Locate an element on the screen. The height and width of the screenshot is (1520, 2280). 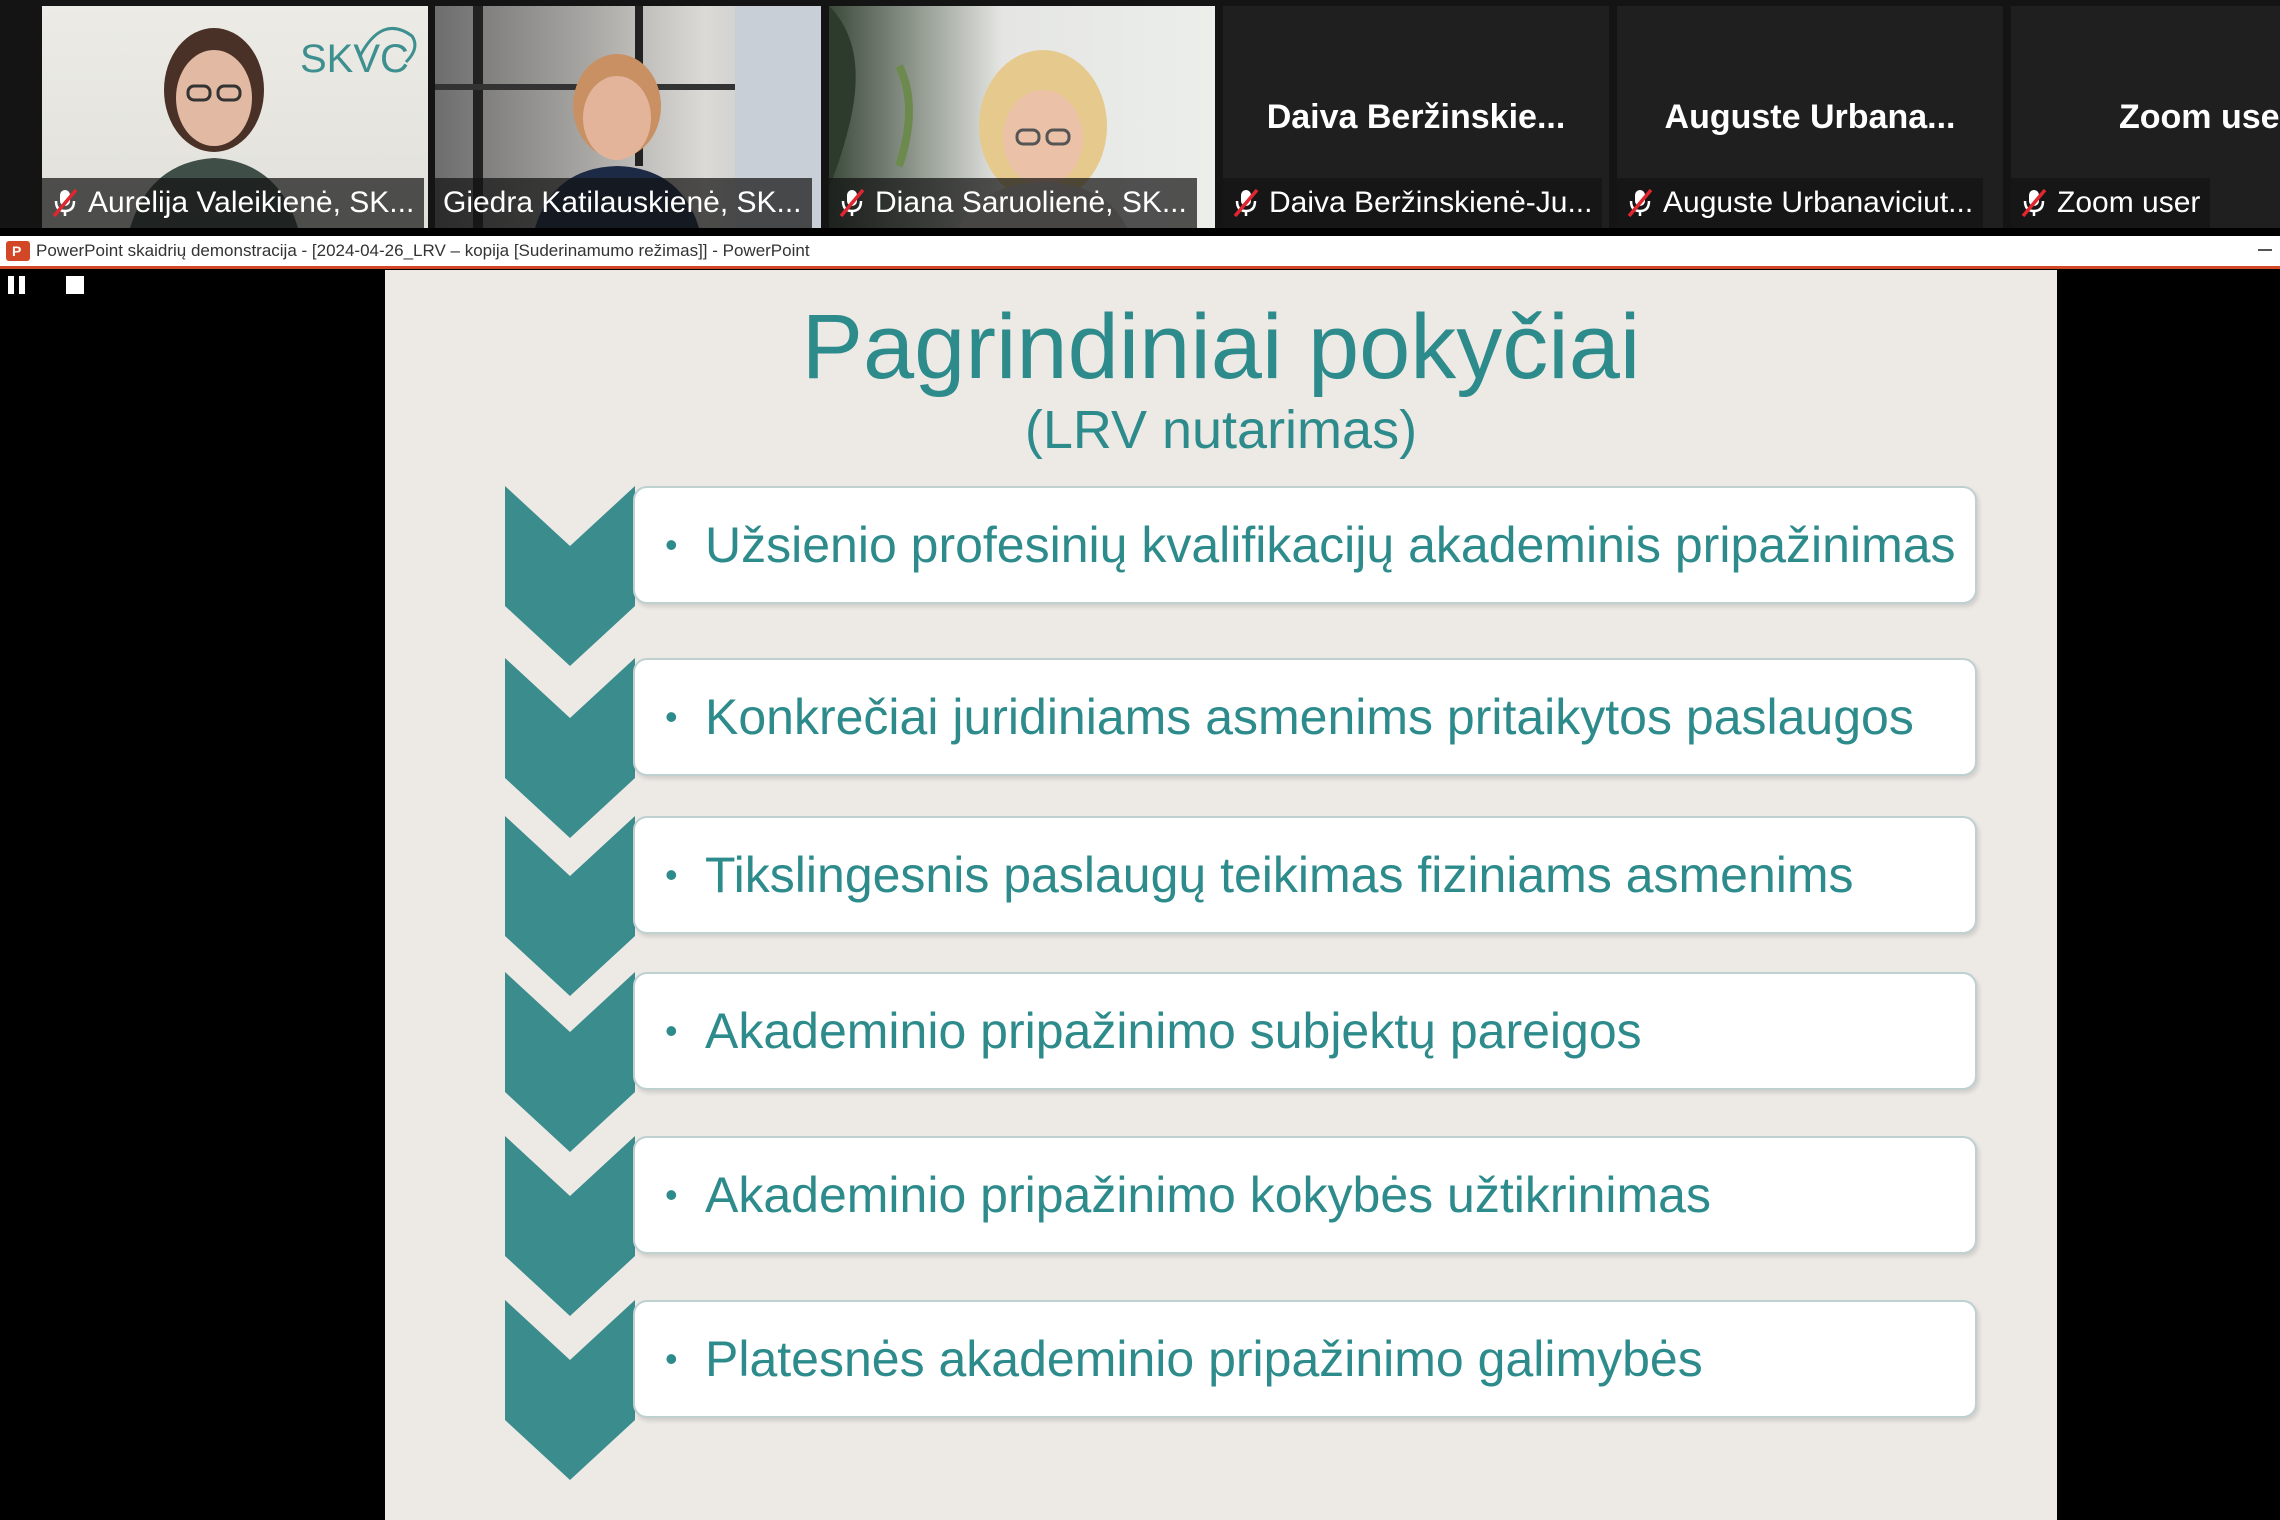
participant-display-name: Zoom user is located at coordinates (2199, 117).